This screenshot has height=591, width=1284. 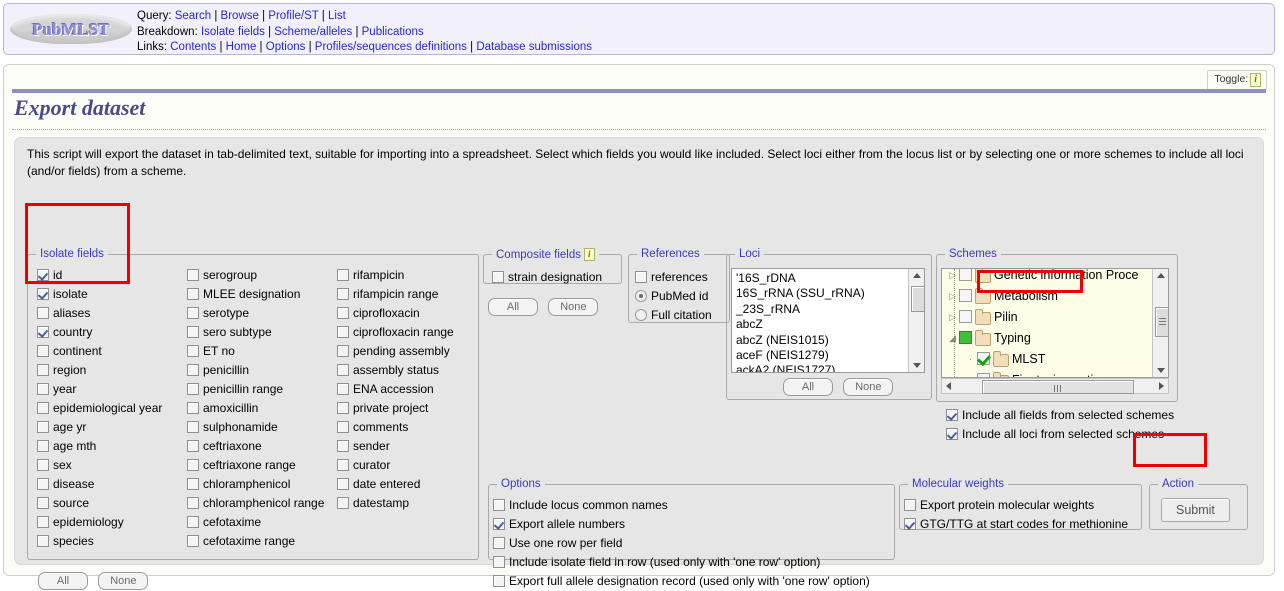 What do you see at coordinates (343, 484) in the screenshot?
I see `checkbox-date-entered` at bounding box center [343, 484].